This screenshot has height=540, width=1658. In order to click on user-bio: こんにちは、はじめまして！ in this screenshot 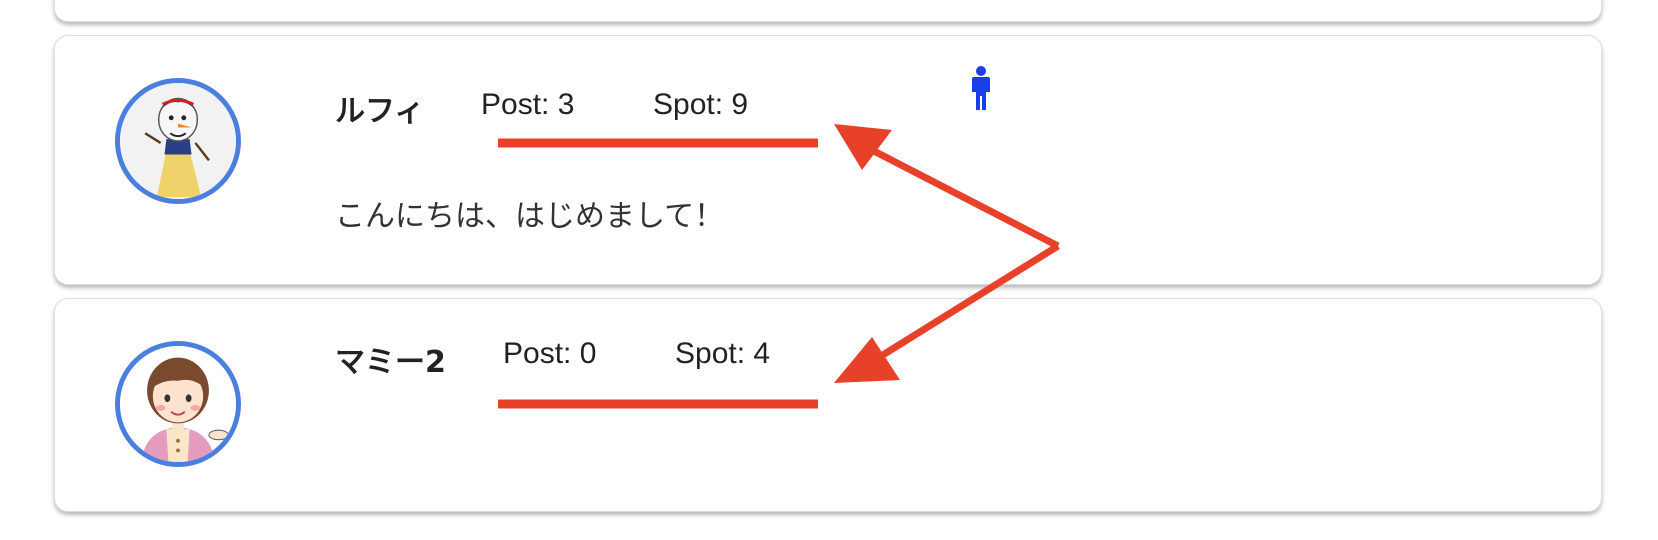, I will do `click(530, 216)`.